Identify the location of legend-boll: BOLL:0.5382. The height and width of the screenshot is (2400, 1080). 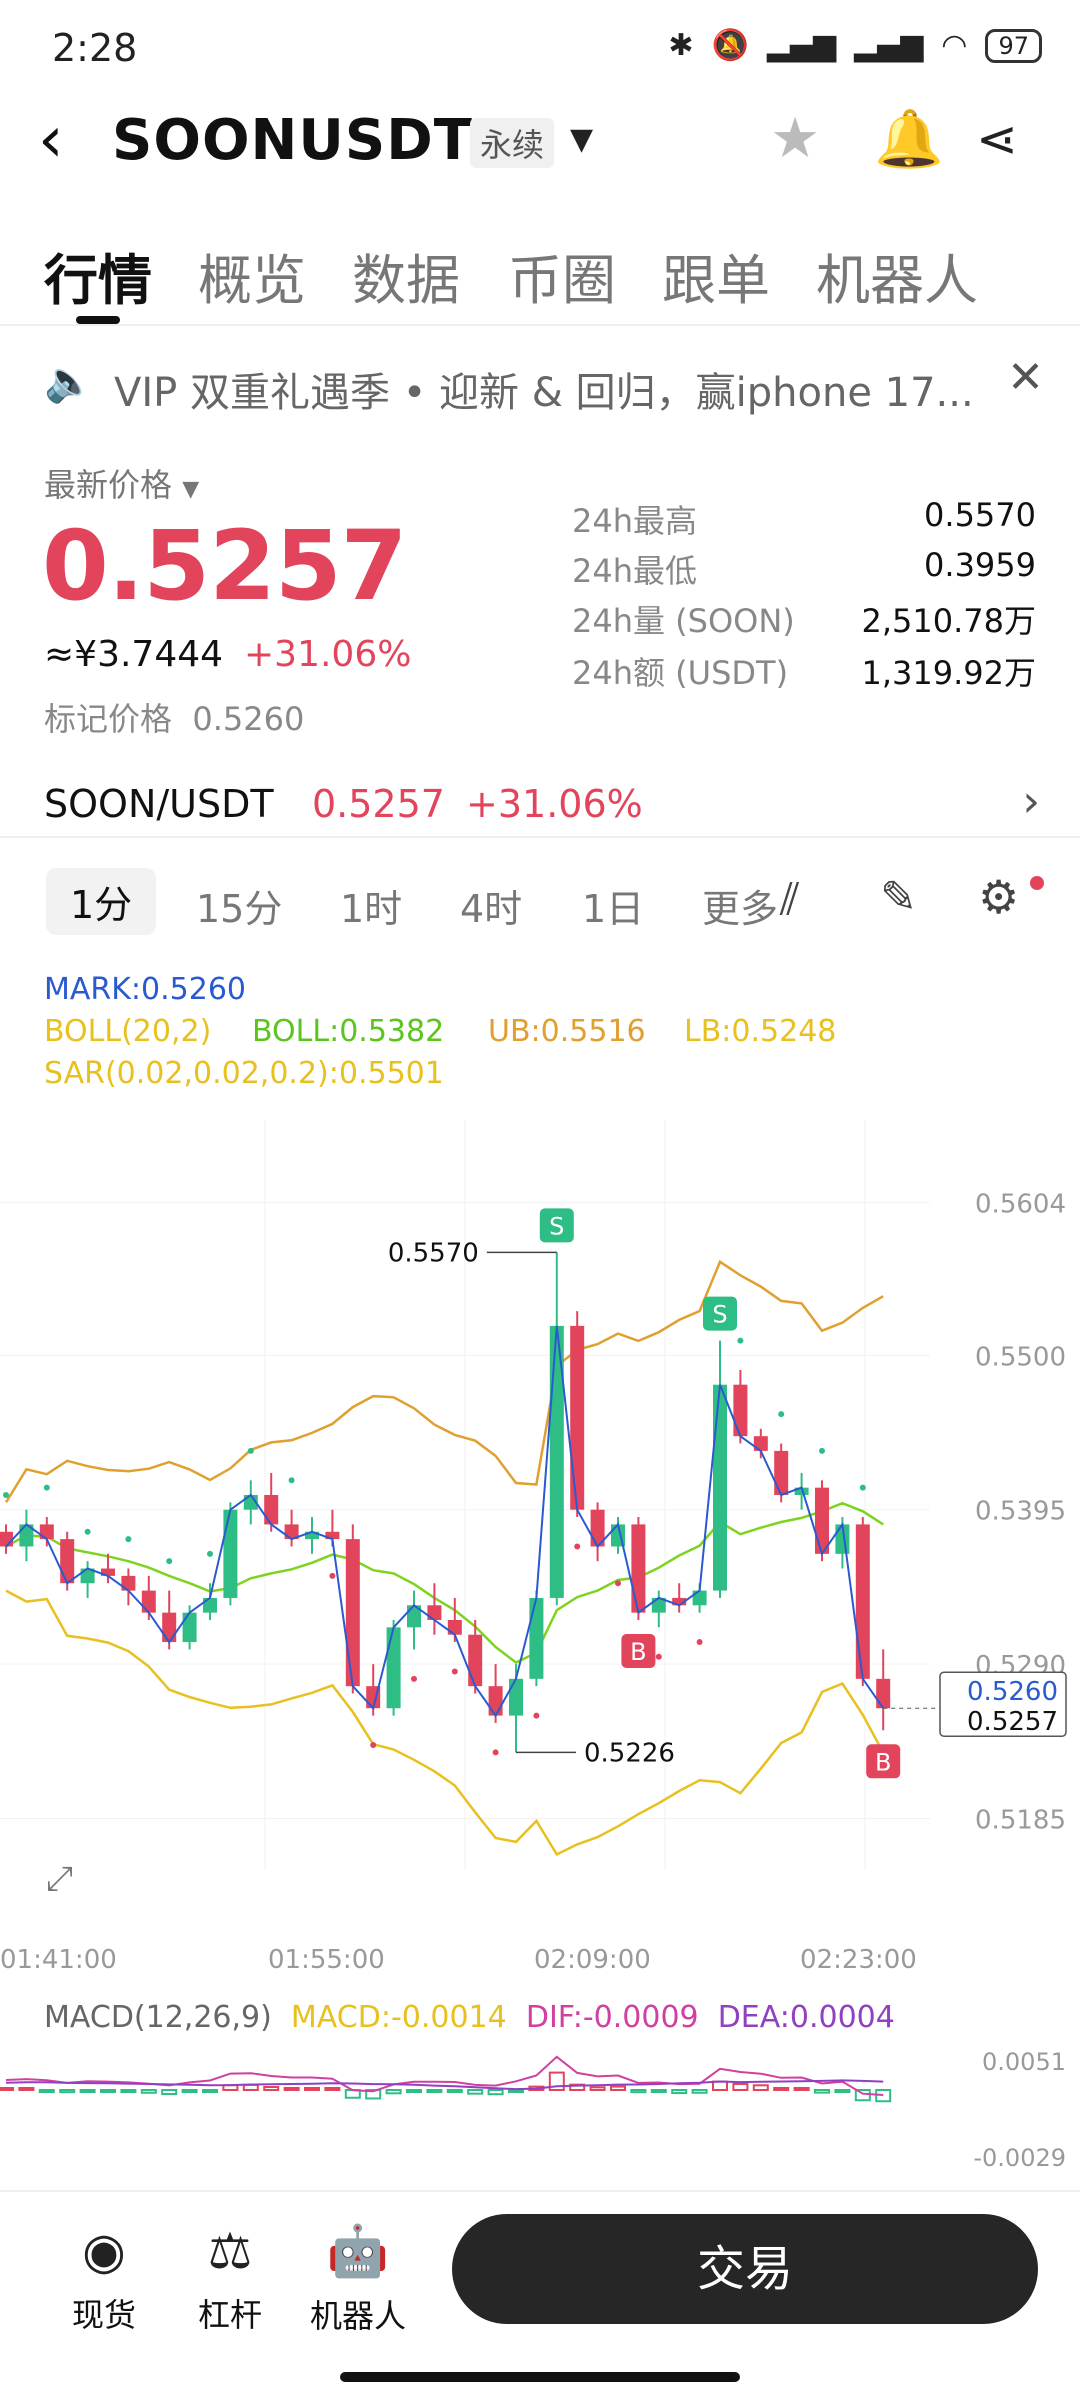
(348, 1031).